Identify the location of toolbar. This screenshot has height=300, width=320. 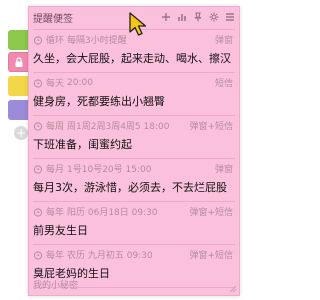
(198, 17).